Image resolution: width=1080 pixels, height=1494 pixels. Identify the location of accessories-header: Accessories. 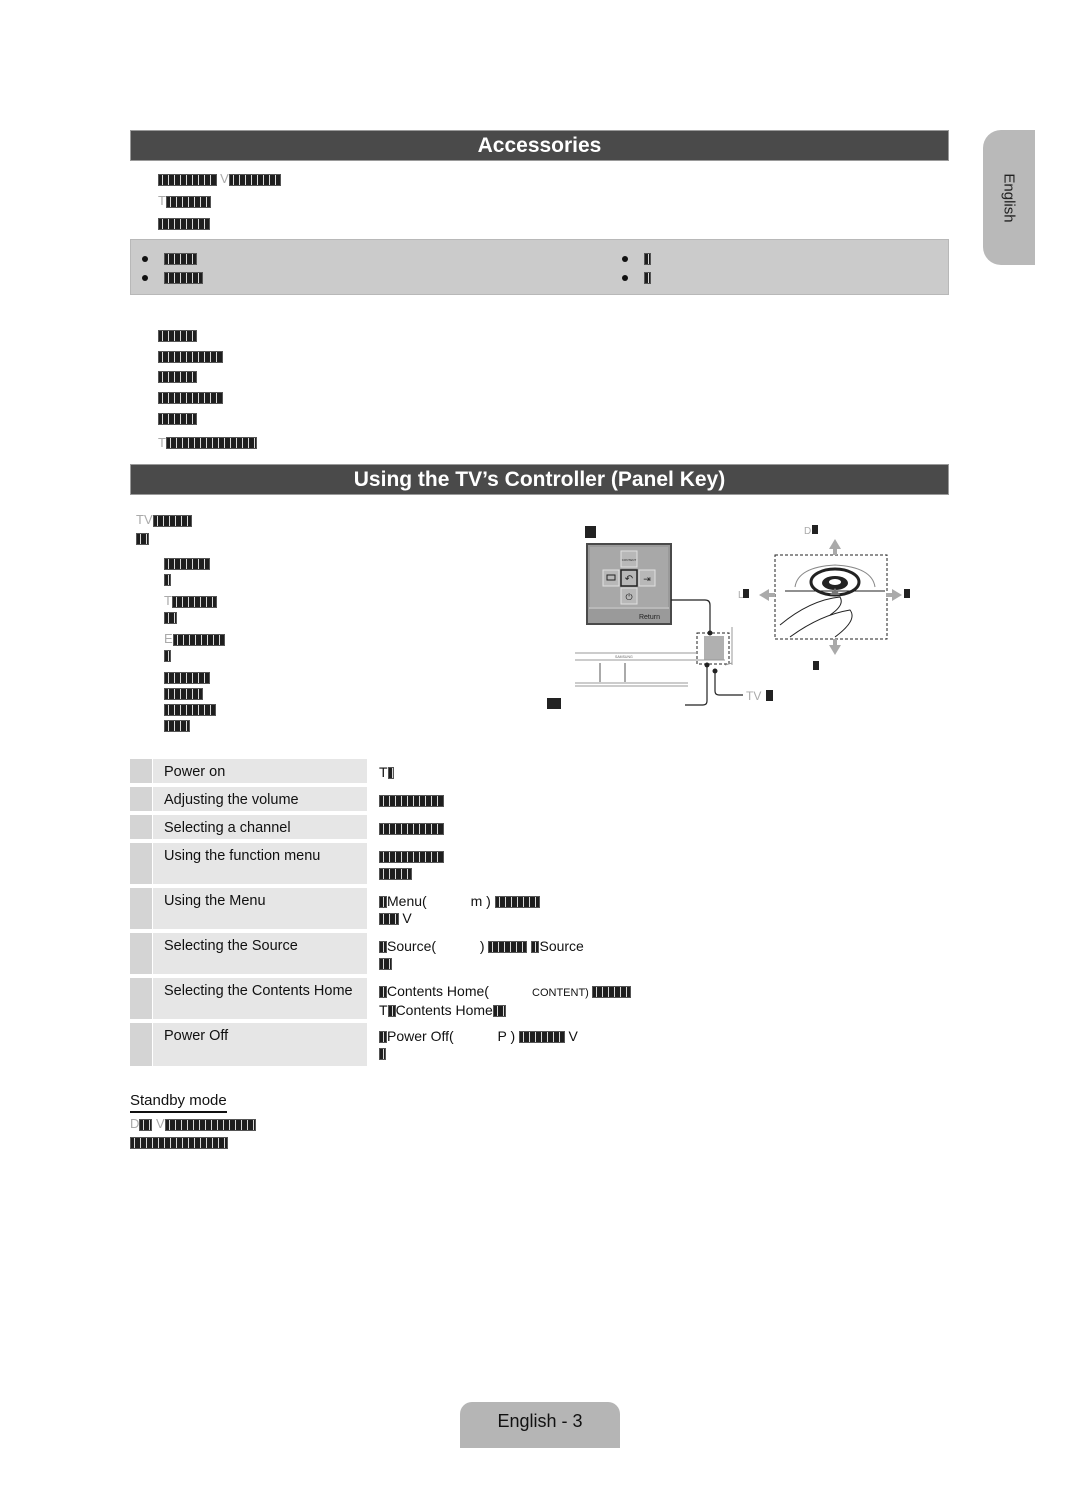
(539, 145).